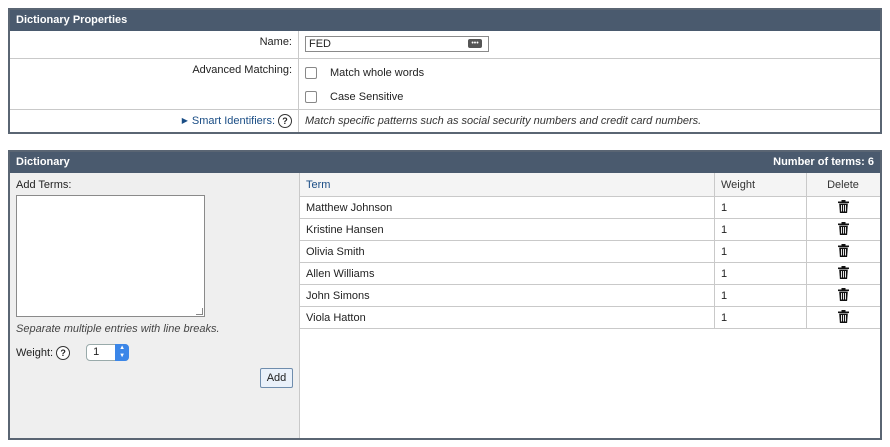  I want to click on dictionary-header: Dictionary Number of terms: 6, so click(445, 162).